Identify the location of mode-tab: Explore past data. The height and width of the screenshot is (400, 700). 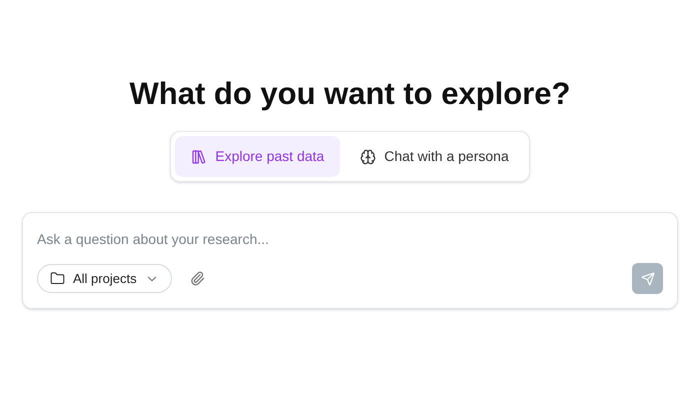
(257, 156).